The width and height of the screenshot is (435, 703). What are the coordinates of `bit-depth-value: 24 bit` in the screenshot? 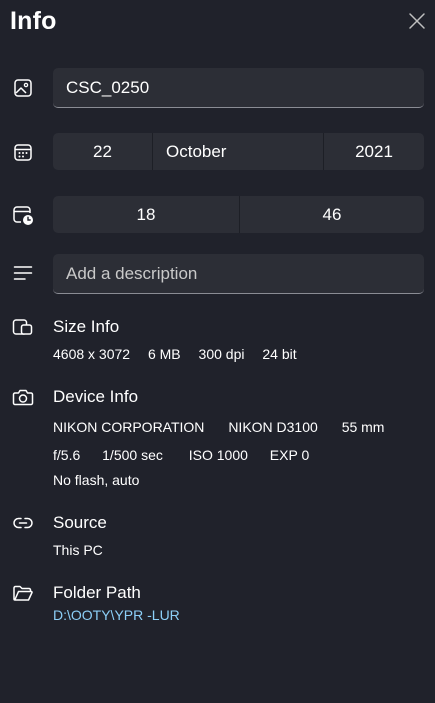 It's located at (279, 354).